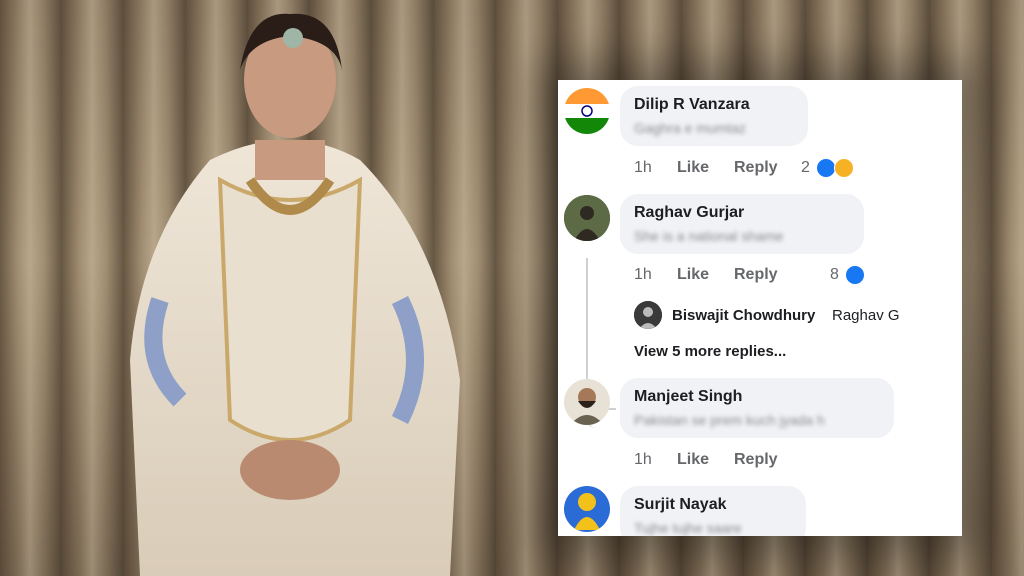 This screenshot has width=1024, height=576. Describe the element at coordinates (709, 236) in the screenshot. I see `comment-text: She is a national shame` at that location.